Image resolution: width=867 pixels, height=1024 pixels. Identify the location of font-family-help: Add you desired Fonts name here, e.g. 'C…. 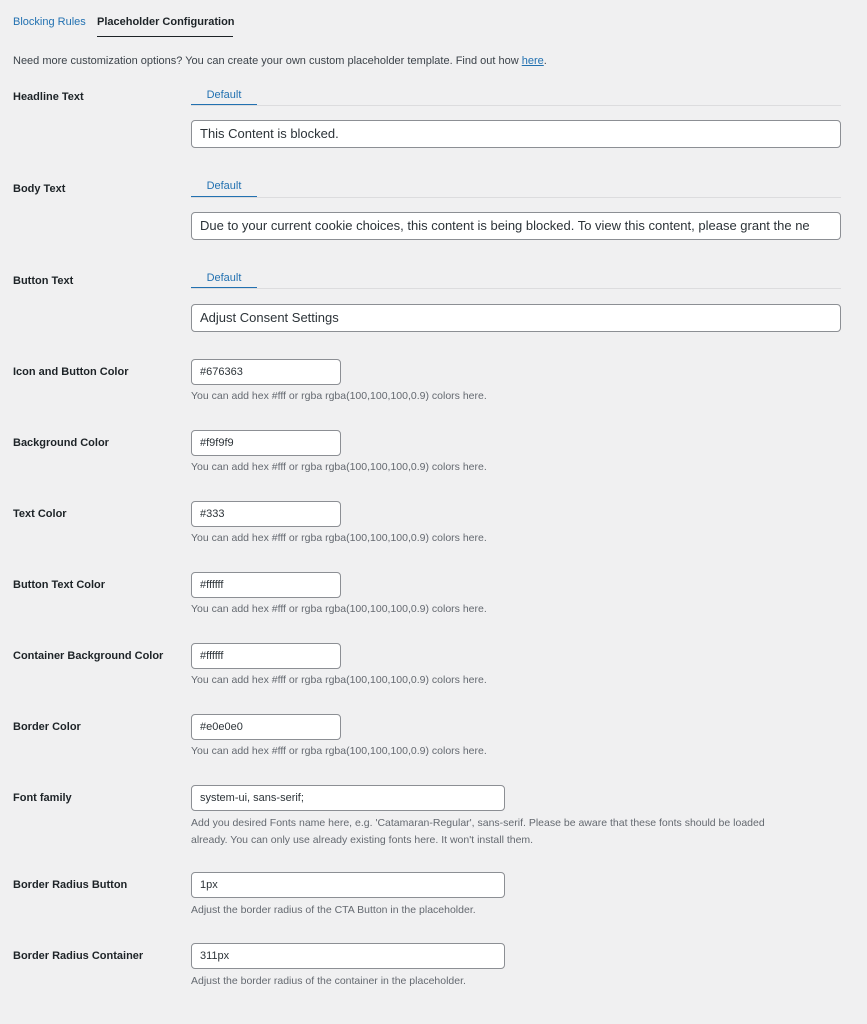
(516, 832).